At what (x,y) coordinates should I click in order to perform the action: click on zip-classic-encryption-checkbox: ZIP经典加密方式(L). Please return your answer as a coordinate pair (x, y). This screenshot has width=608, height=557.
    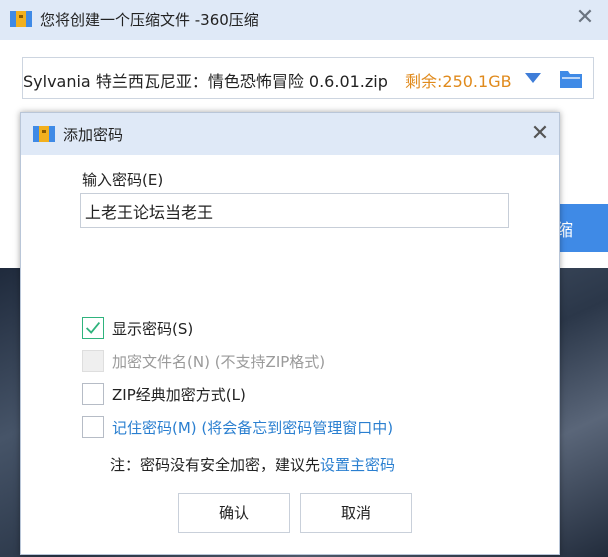
    Looking at the image, I should click on (187, 395).